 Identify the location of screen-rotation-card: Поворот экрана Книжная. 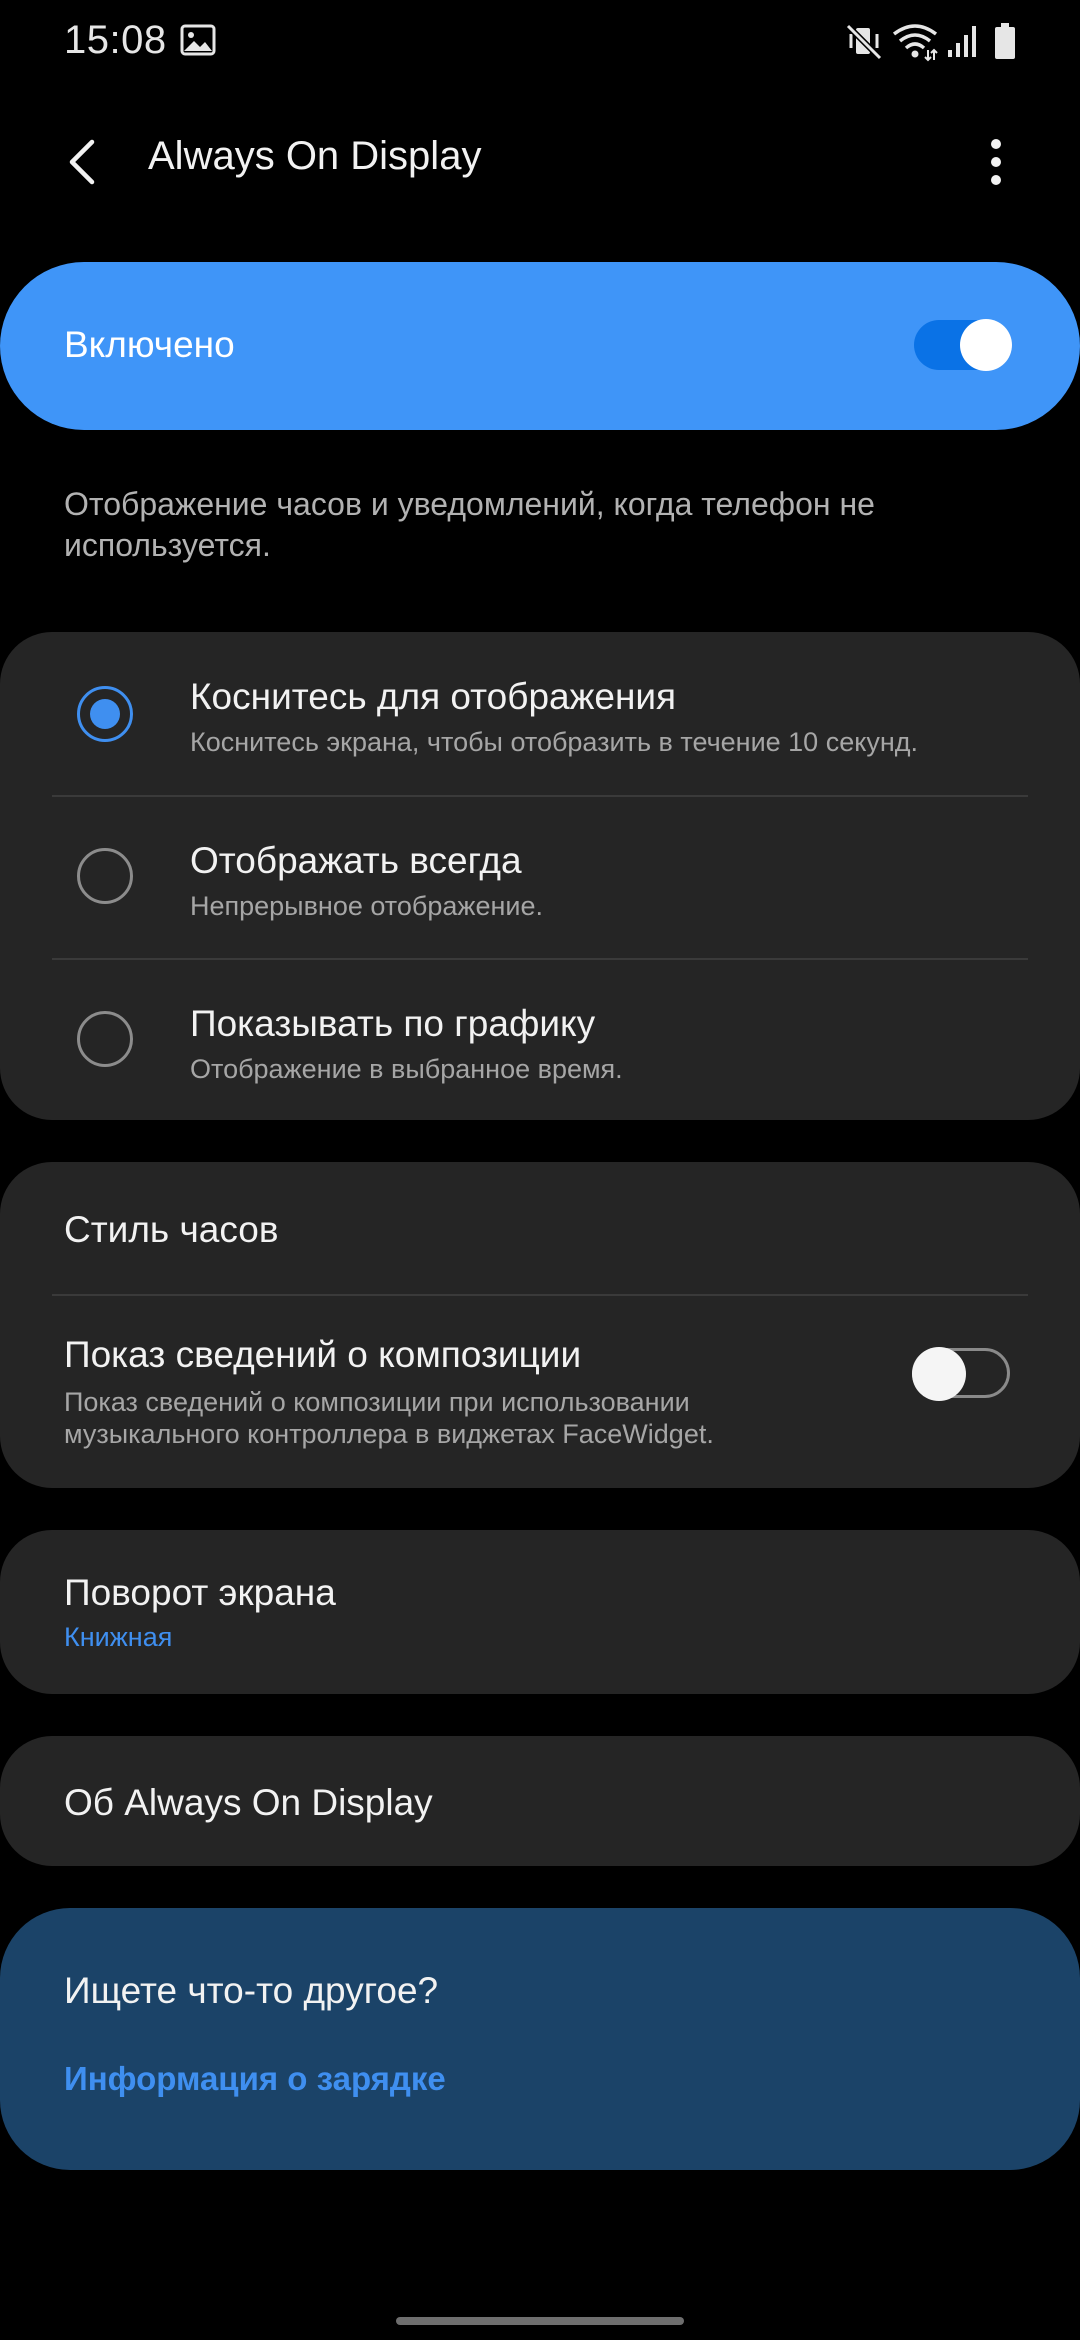
(540, 1612).